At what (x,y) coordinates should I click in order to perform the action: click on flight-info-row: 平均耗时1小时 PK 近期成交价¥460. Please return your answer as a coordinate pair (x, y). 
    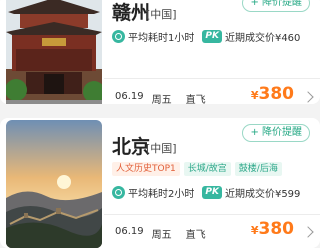
    Looking at the image, I should click on (206, 36).